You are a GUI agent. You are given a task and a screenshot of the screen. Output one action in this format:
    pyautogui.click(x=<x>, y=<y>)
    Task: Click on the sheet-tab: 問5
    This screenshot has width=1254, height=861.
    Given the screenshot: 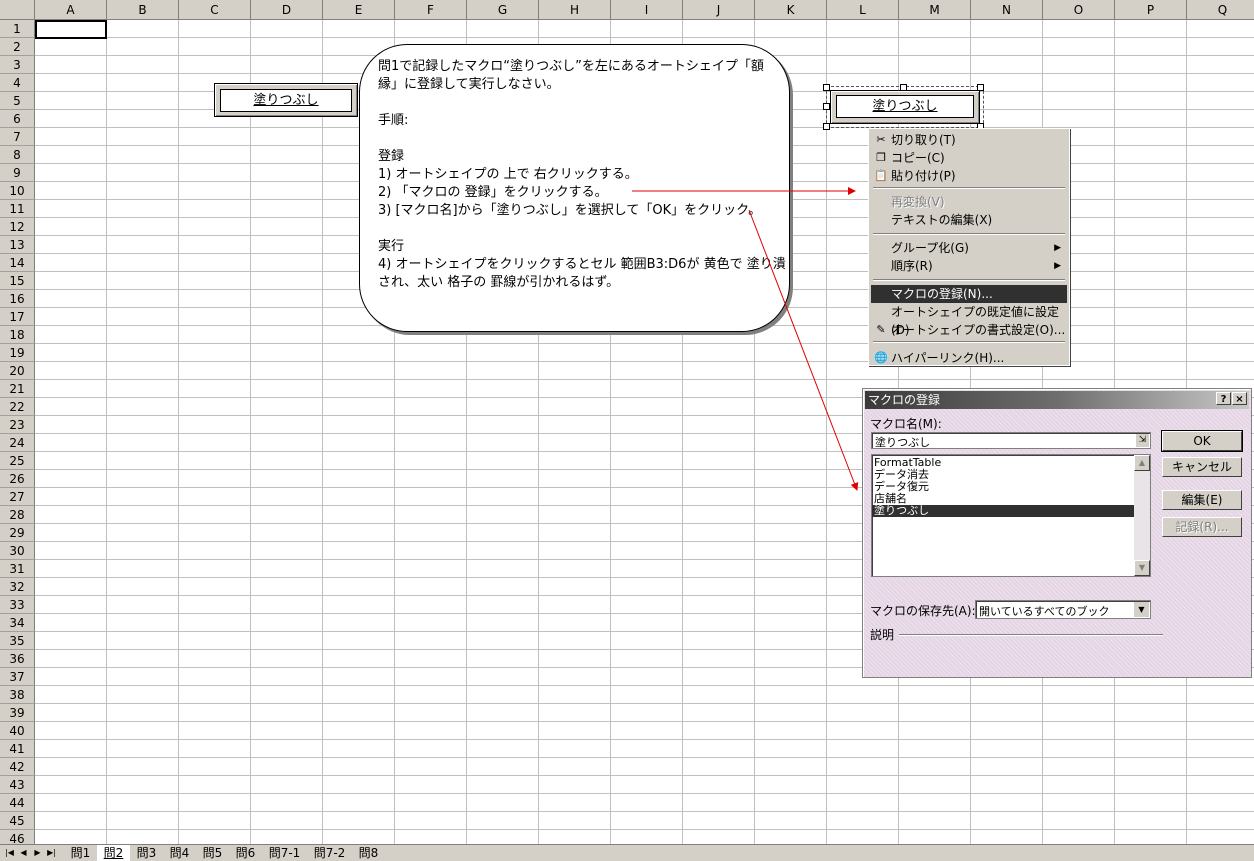 What is the action you would take?
    pyautogui.click(x=212, y=853)
    